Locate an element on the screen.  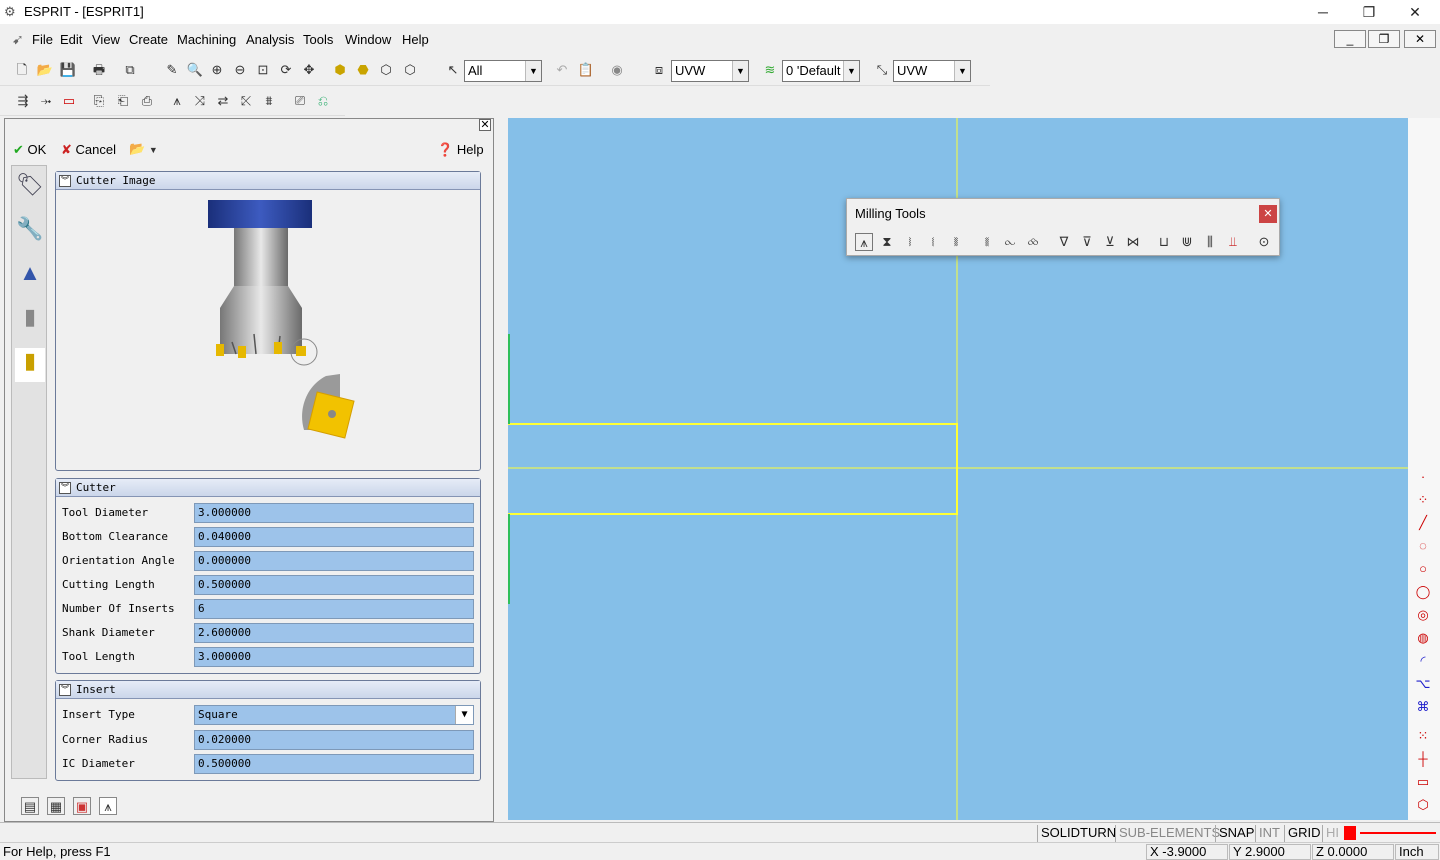
menu-create: Create is located at coordinates (148, 39).